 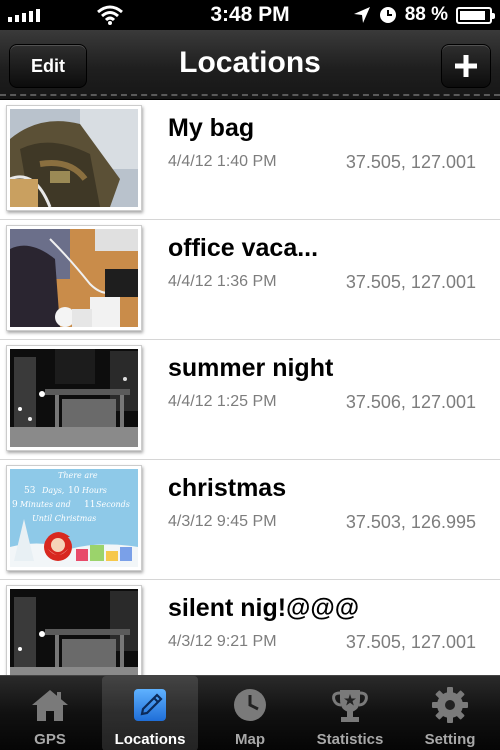 I want to click on svg-text: Minutes and, so click(x=45, y=504).